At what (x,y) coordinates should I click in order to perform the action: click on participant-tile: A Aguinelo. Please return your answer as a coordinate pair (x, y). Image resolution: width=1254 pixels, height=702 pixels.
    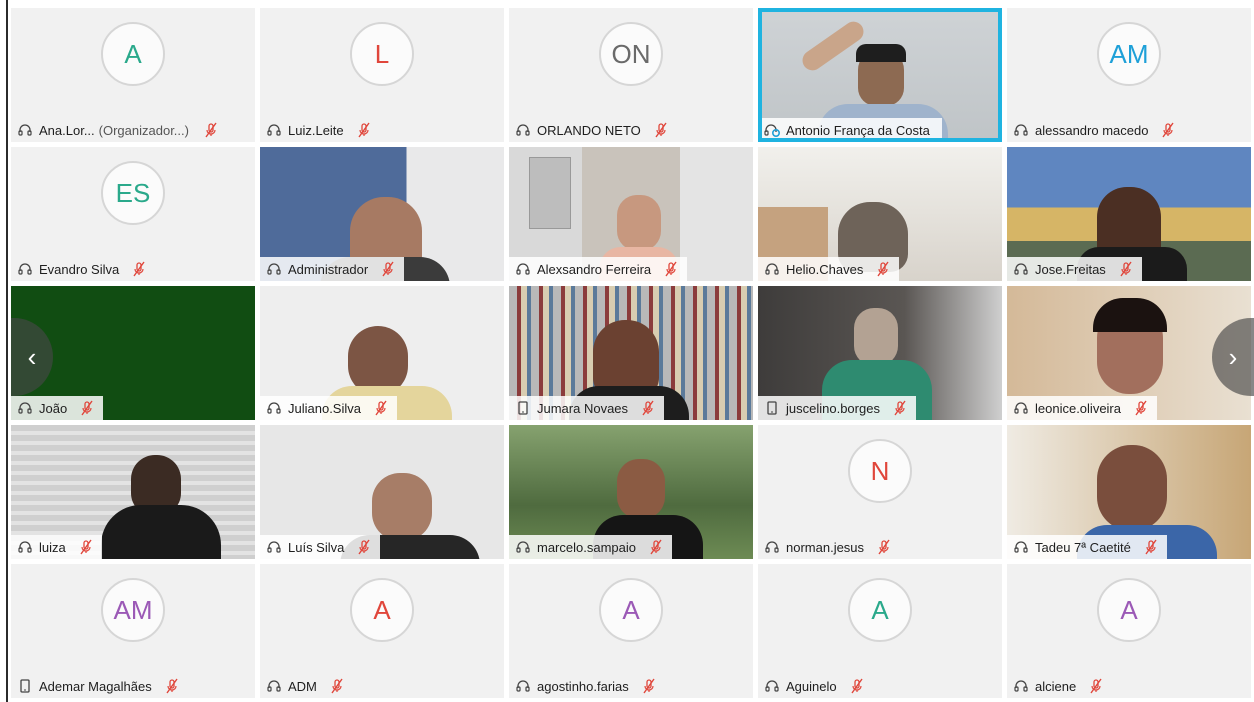
    Looking at the image, I should click on (880, 631).